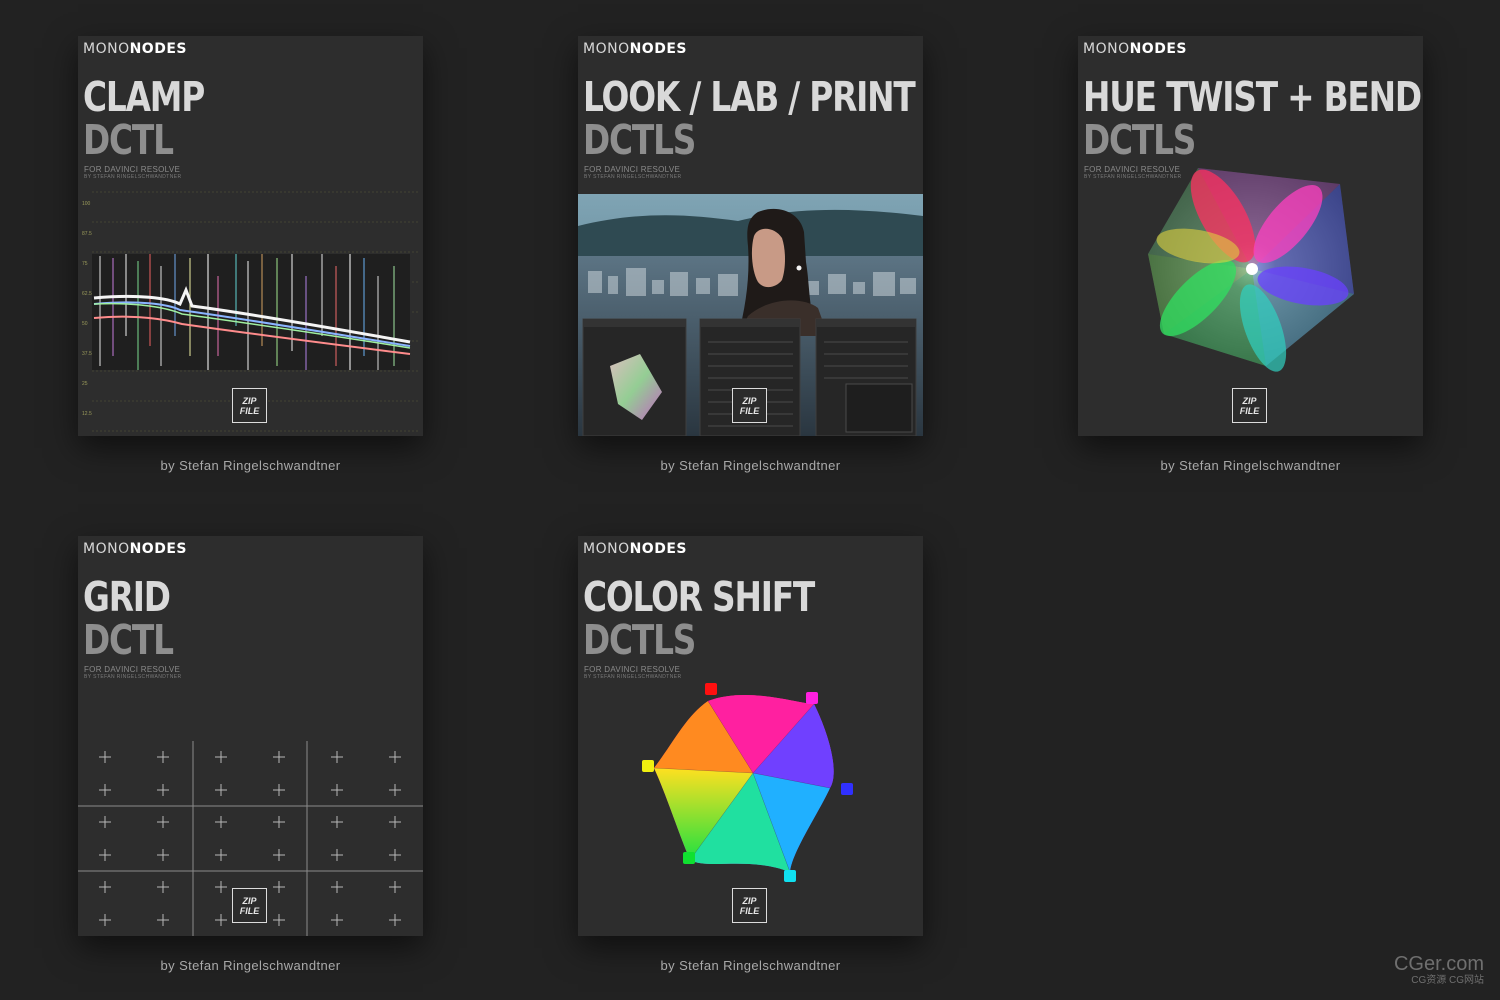 The image size is (1500, 1000). What do you see at coordinates (87, 432) in the screenshot?
I see `scale-label: 0` at bounding box center [87, 432].